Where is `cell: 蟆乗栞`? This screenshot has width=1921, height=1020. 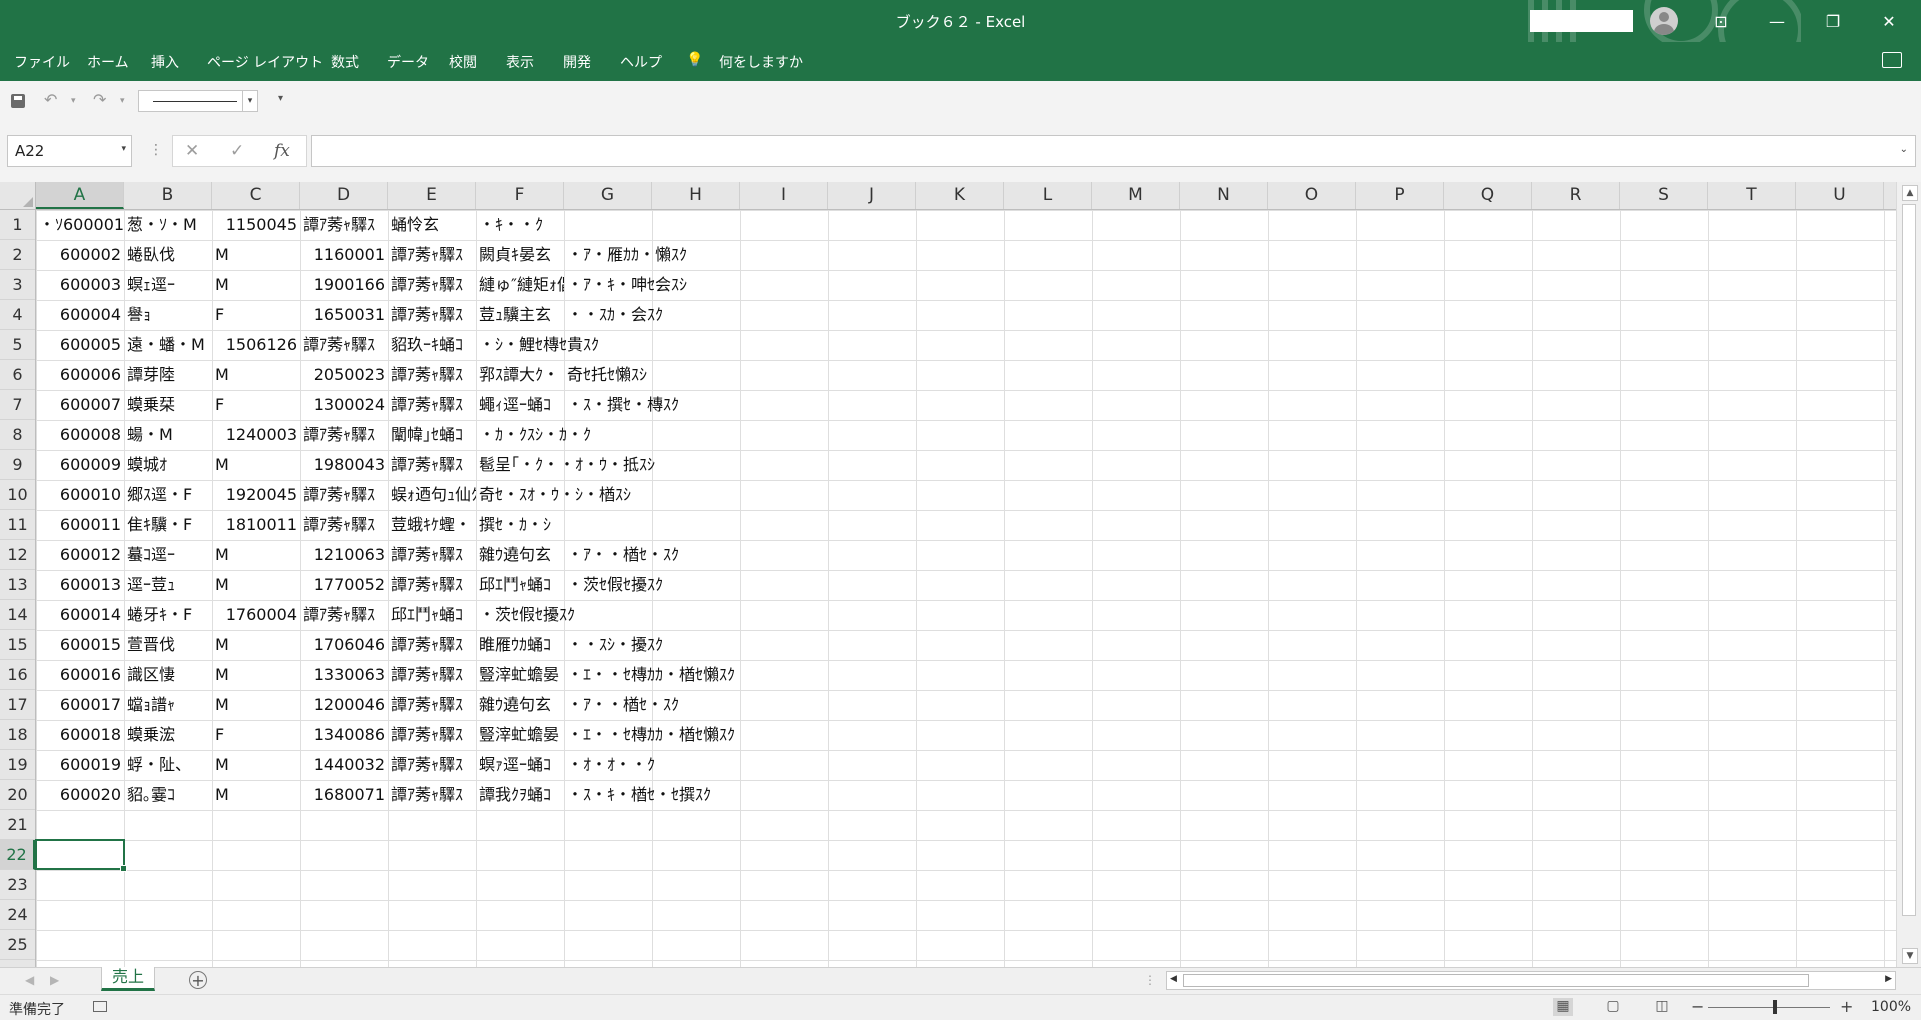 cell: 蟆乗栞 is located at coordinates (168, 405).